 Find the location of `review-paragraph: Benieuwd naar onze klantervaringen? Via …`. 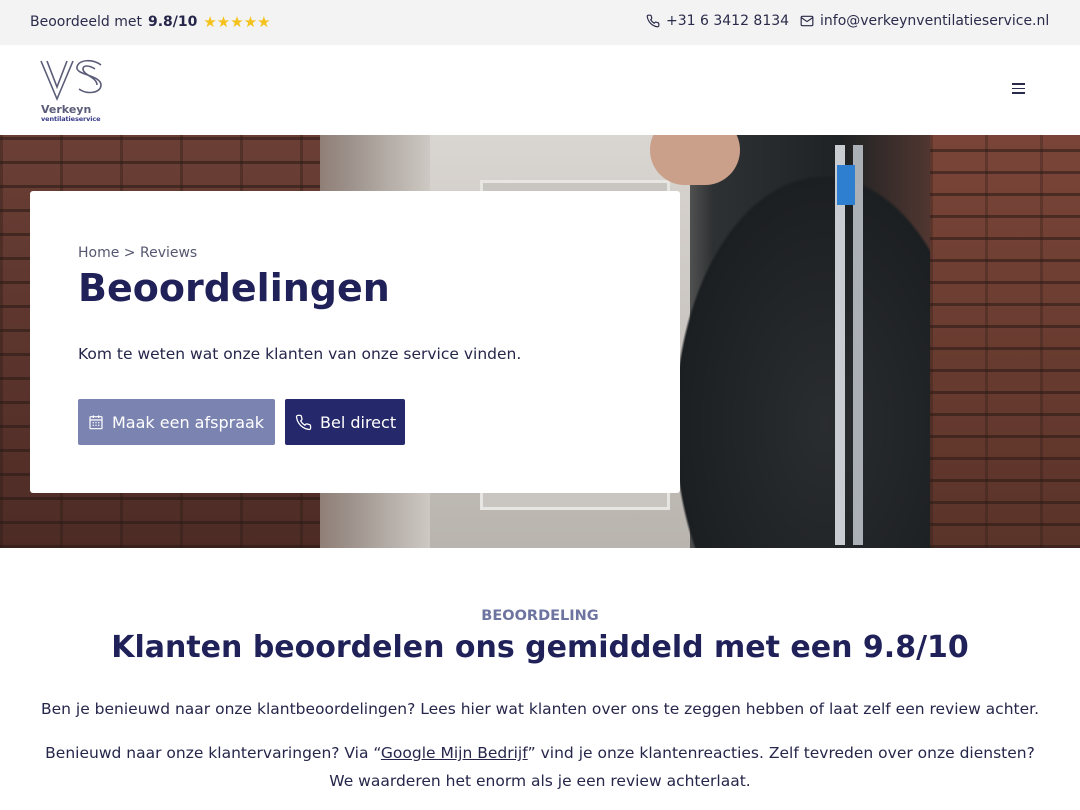

review-paragraph: Benieuwd naar onze klantervaringen? Via … is located at coordinates (540, 767).